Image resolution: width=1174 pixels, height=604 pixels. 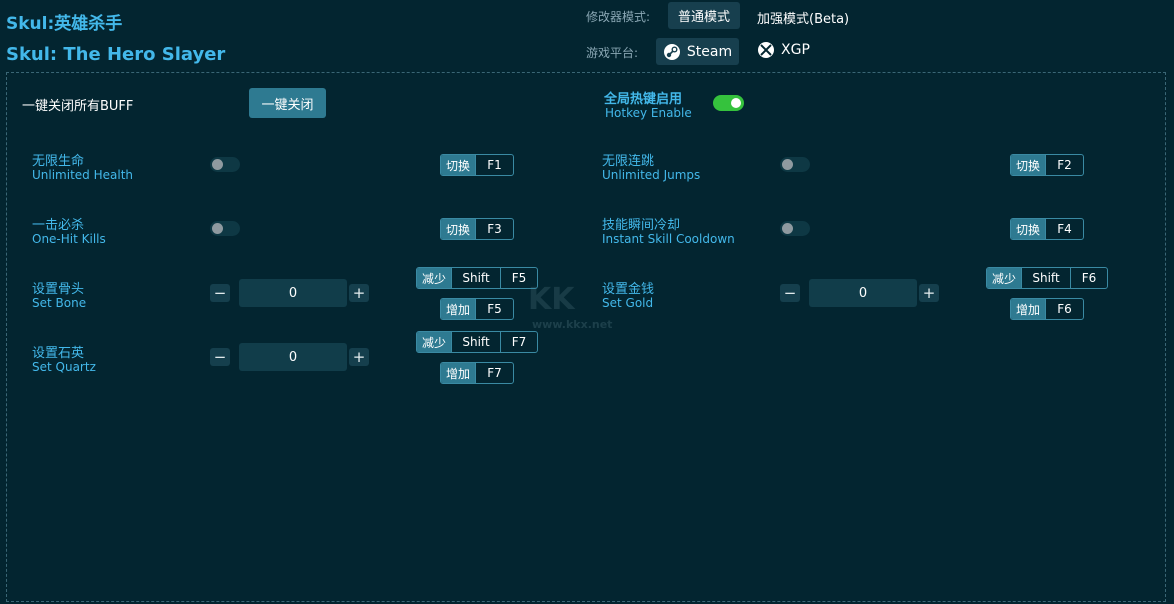 What do you see at coordinates (618, 17) in the screenshot?
I see `mode-label: 修改器模式:` at bounding box center [618, 17].